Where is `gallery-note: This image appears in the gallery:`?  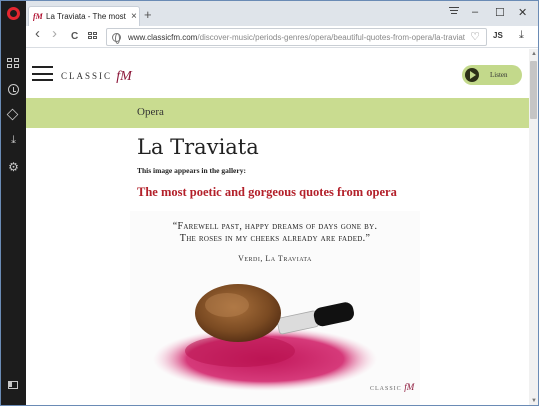
gallery-note: This image appears in the gallery: is located at coordinates (191, 170).